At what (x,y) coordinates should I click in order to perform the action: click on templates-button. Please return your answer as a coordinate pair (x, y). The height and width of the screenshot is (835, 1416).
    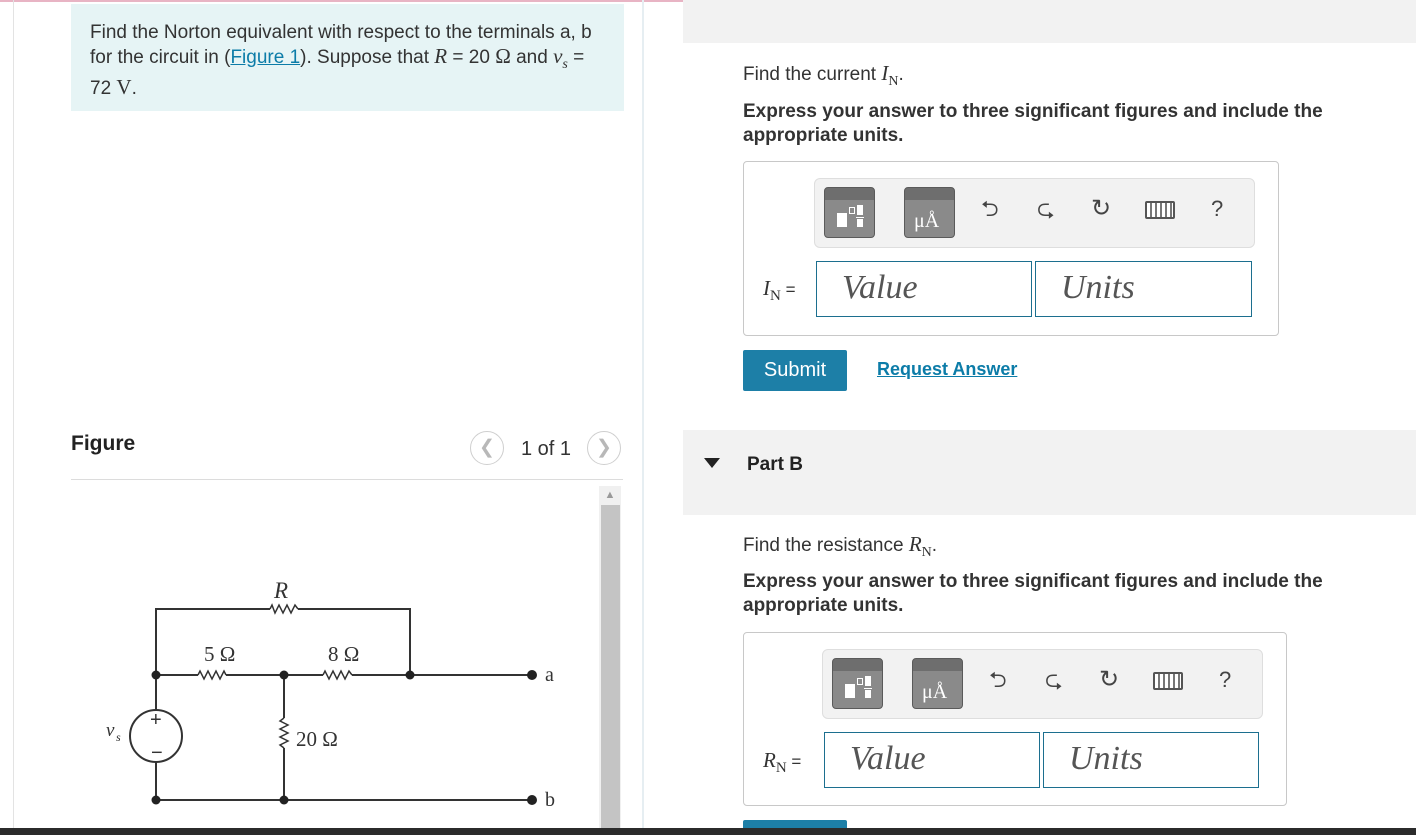
    Looking at the image, I should click on (849, 212).